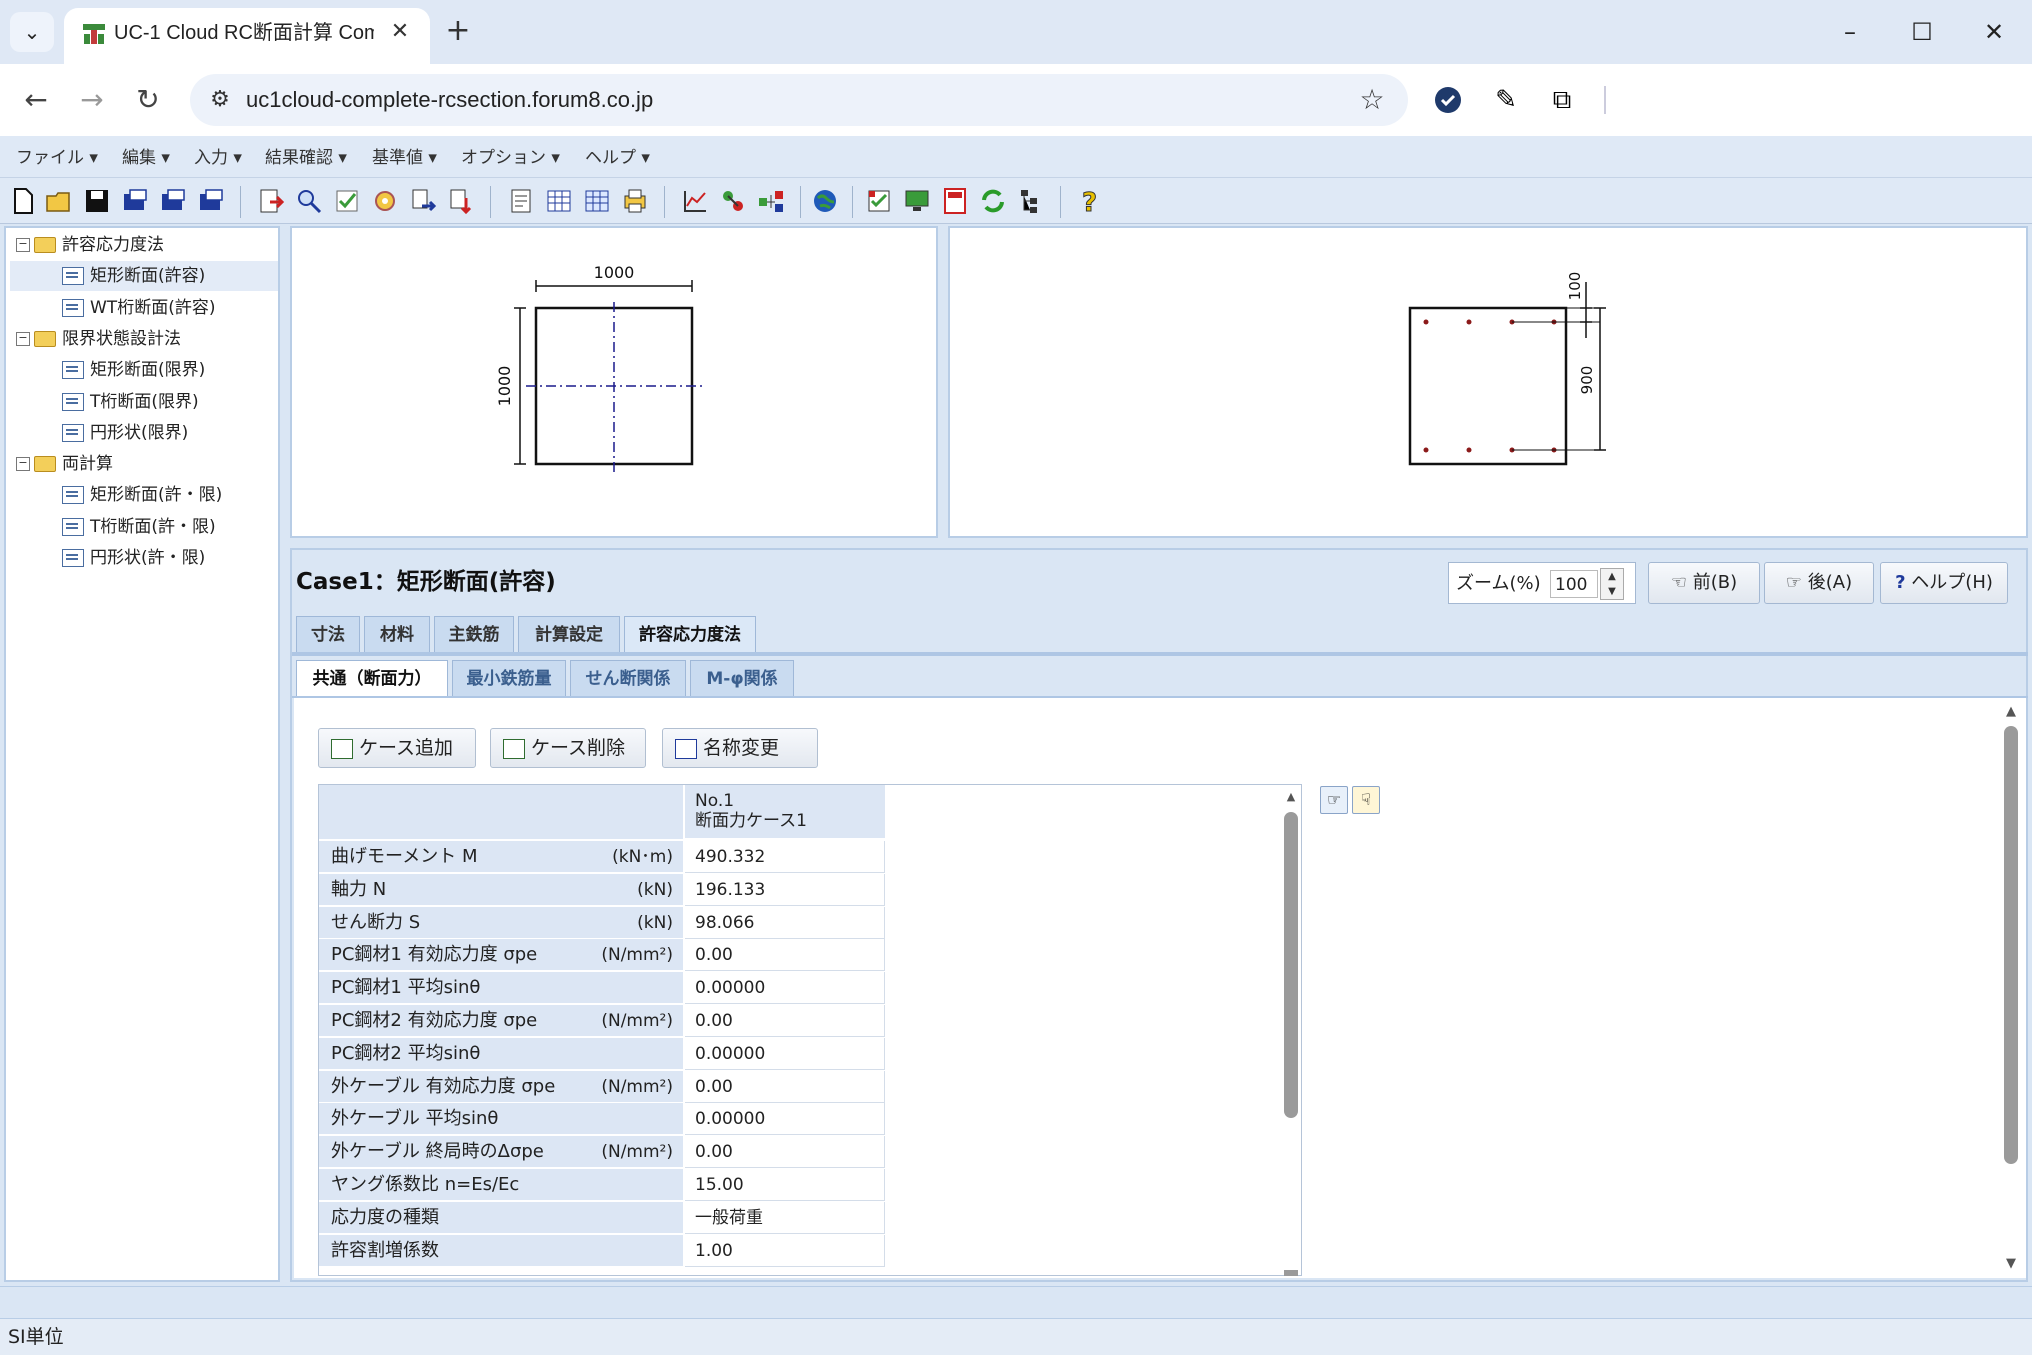 The image size is (2032, 1355). Describe the element at coordinates (1562, 100) in the screenshot. I see `extensions-puzzle-icon: ⧉` at that location.